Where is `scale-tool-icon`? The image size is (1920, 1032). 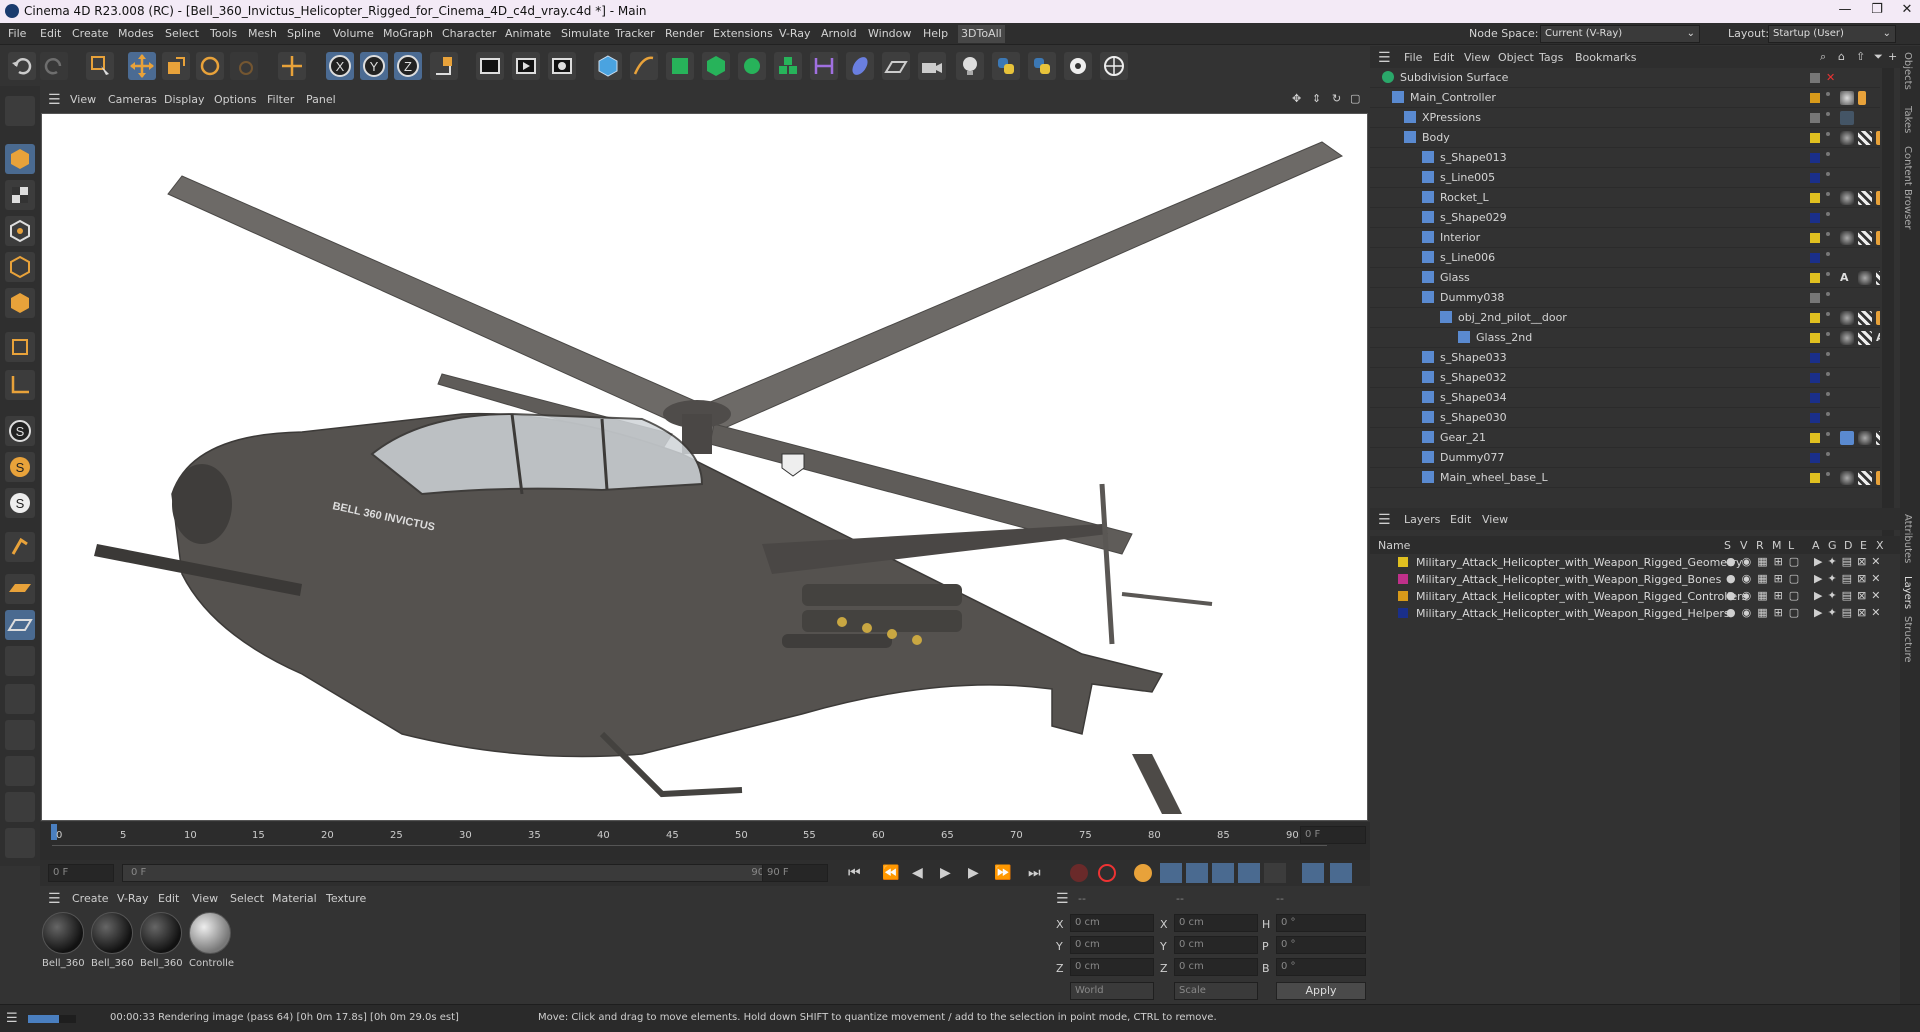 scale-tool-icon is located at coordinates (176, 66).